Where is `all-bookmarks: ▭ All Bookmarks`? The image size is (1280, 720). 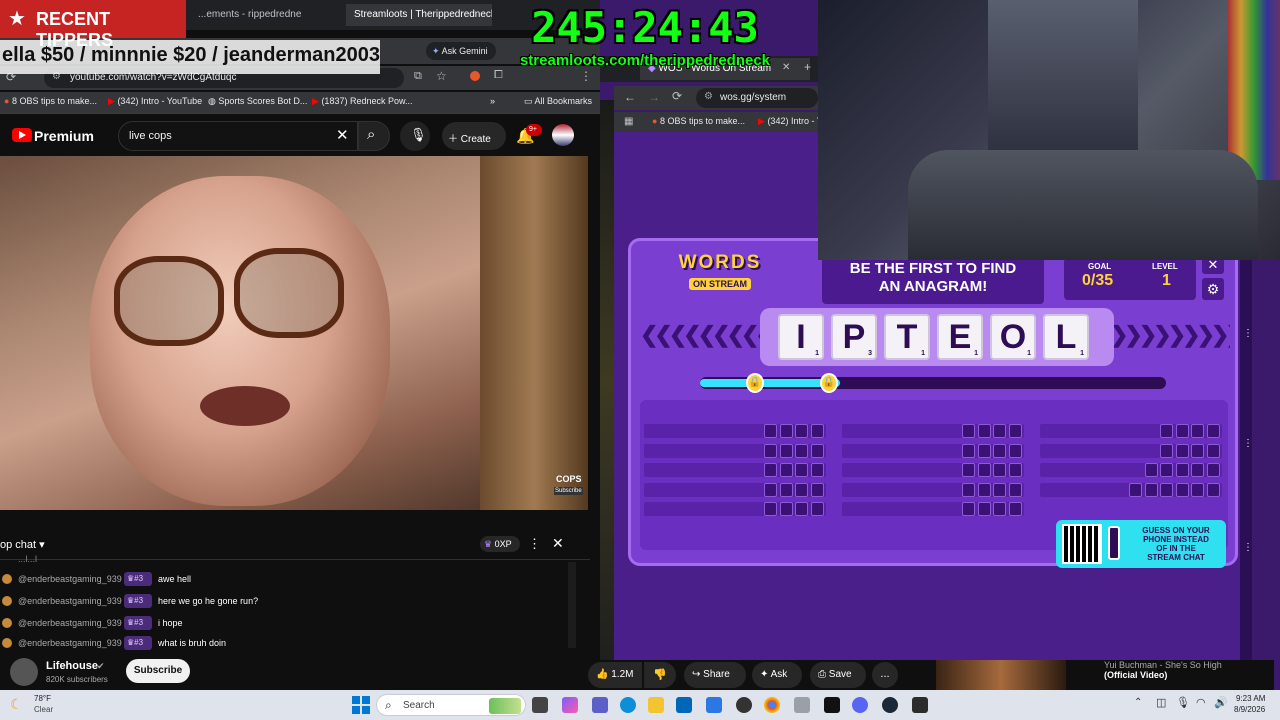 all-bookmarks: ▭ All Bookmarks is located at coordinates (558, 101).